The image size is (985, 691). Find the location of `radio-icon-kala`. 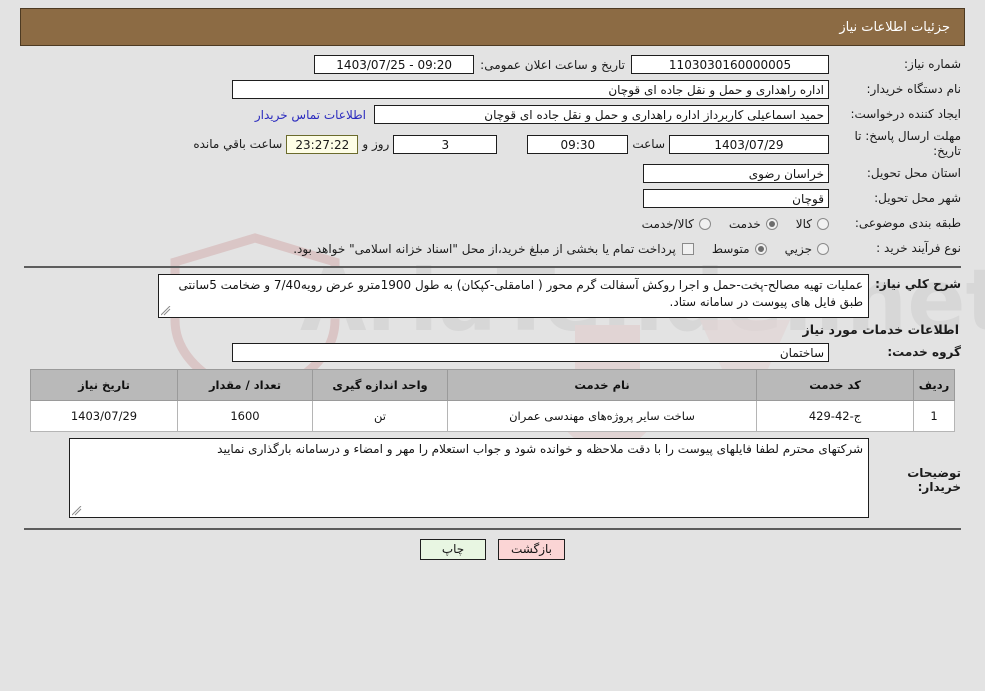

radio-icon-kala is located at coordinates (823, 223).